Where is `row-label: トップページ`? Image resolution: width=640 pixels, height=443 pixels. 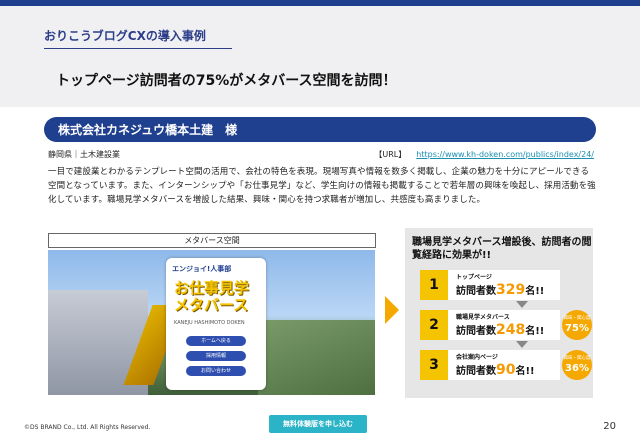
row-label: トップページ is located at coordinates (474, 277).